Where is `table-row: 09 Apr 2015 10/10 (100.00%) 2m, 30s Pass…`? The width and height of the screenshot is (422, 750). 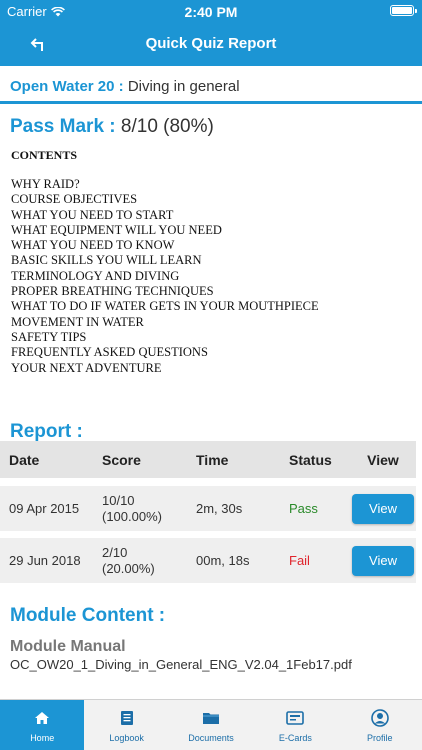 table-row: 09 Apr 2015 10/10 (100.00%) 2m, 30s Pass… is located at coordinates (208, 508).